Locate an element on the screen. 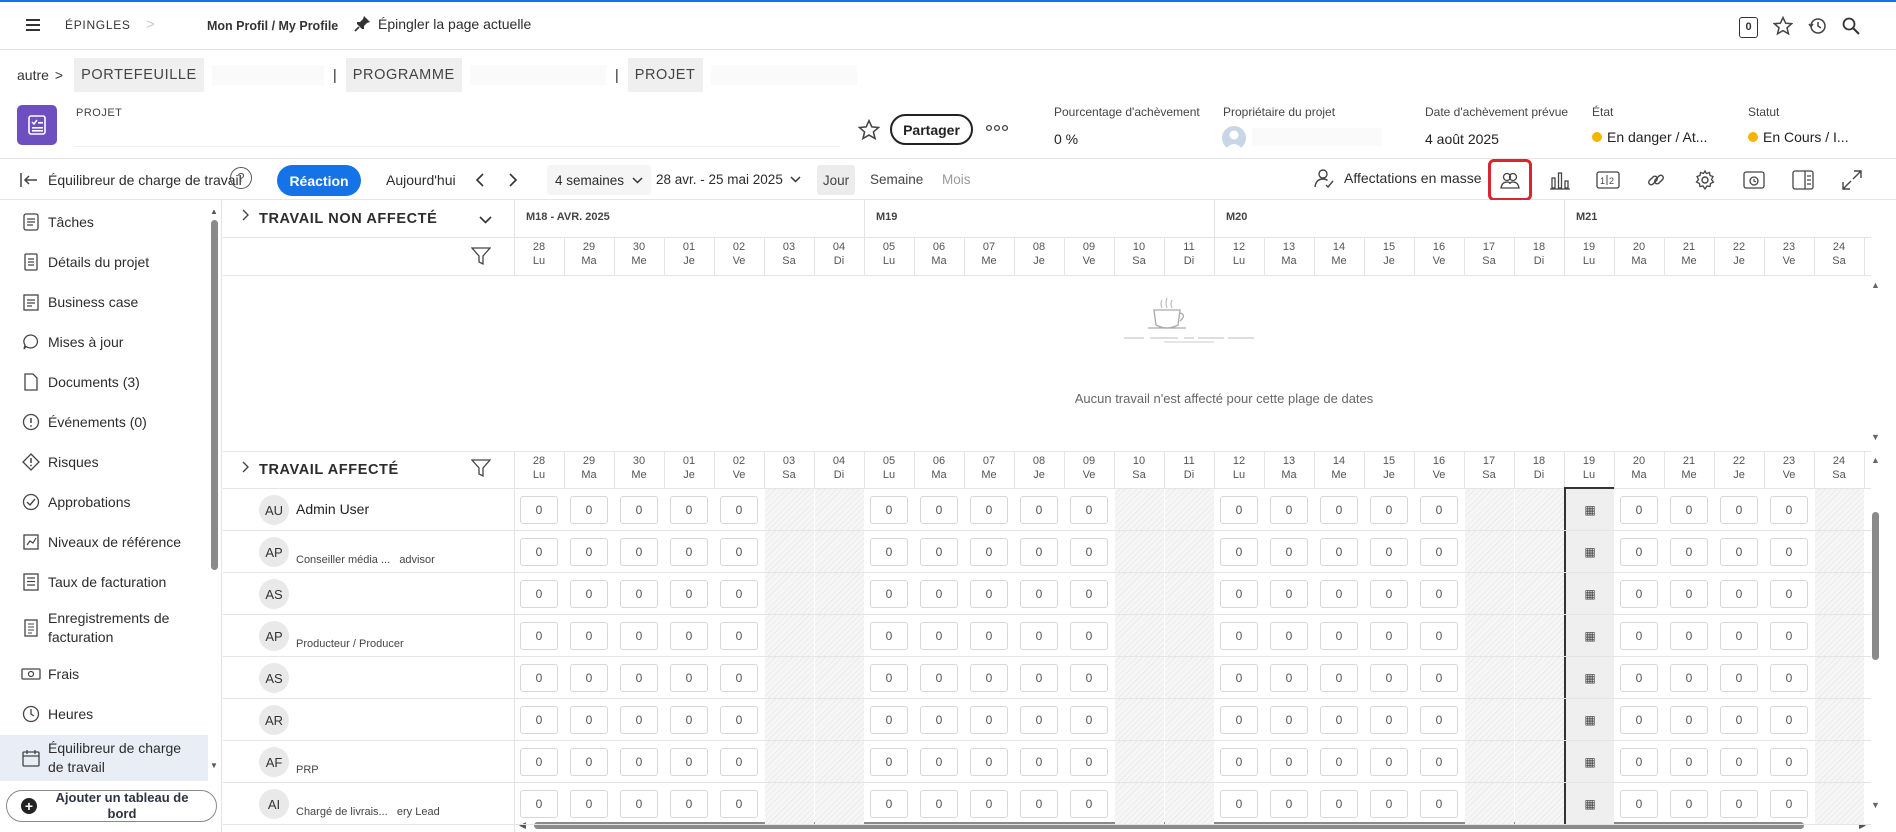  owner-name is located at coordinates (1317, 137).